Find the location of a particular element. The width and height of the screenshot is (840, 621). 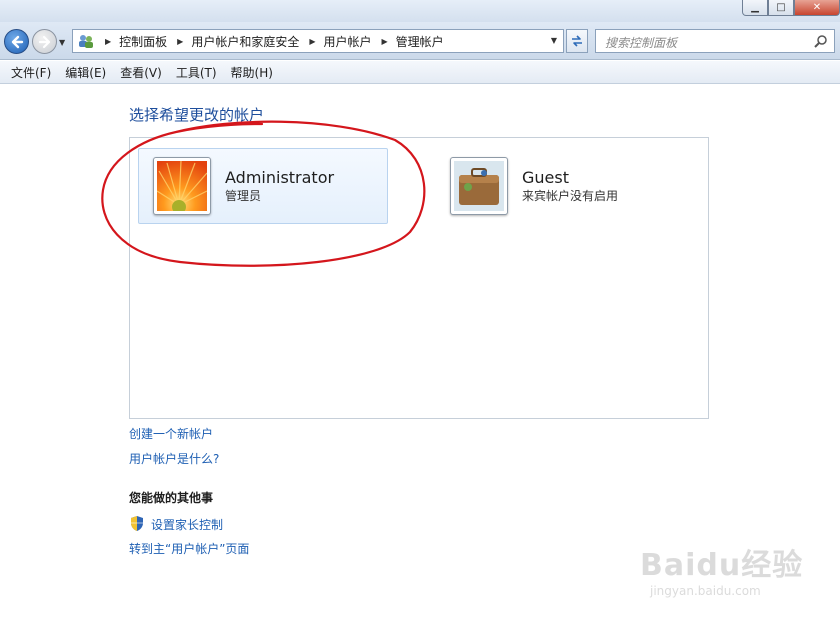

maximize-button: □ is located at coordinates (781, 8).